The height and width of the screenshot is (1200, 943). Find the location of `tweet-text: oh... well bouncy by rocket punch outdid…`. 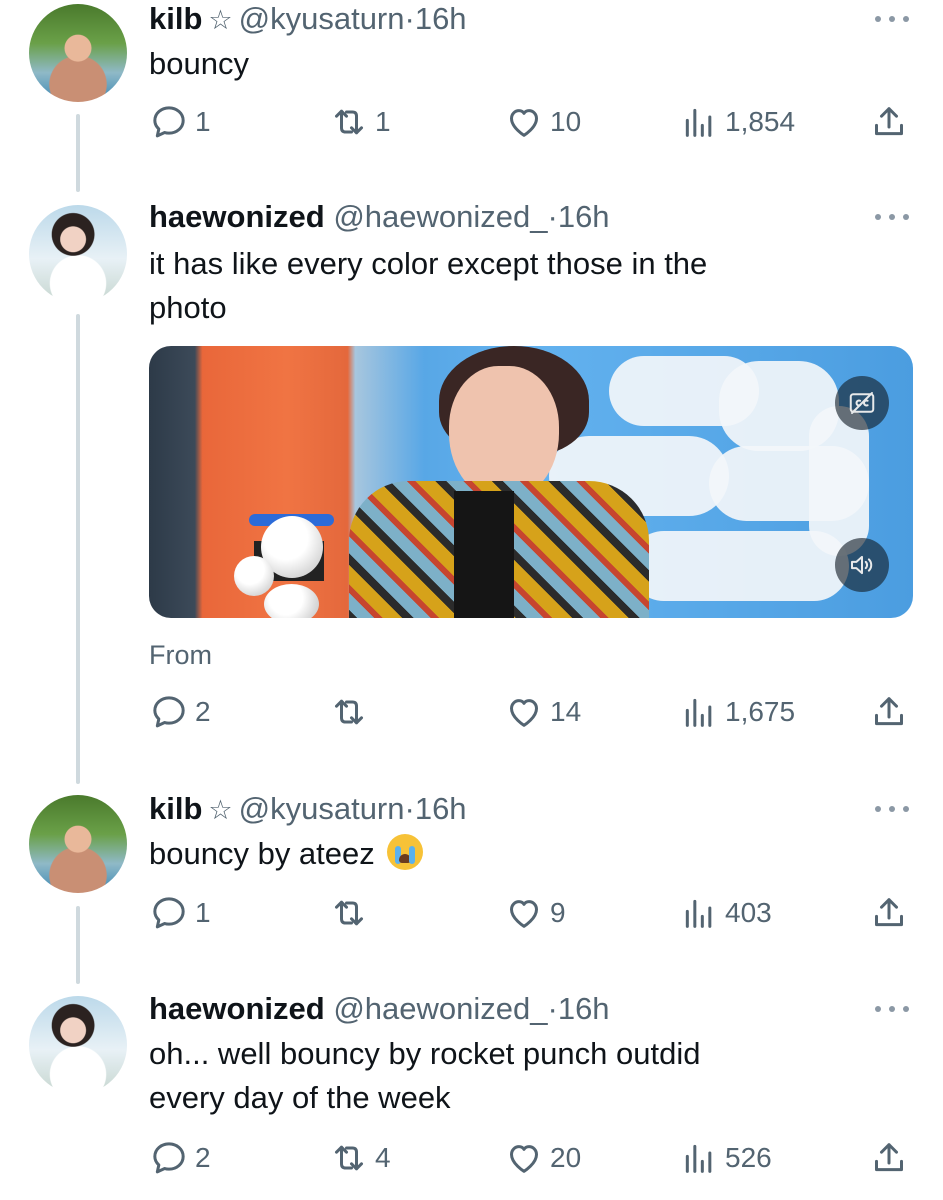

tweet-text: oh... well bouncy by rocket punch outdid… is located at coordinates (499, 1076).